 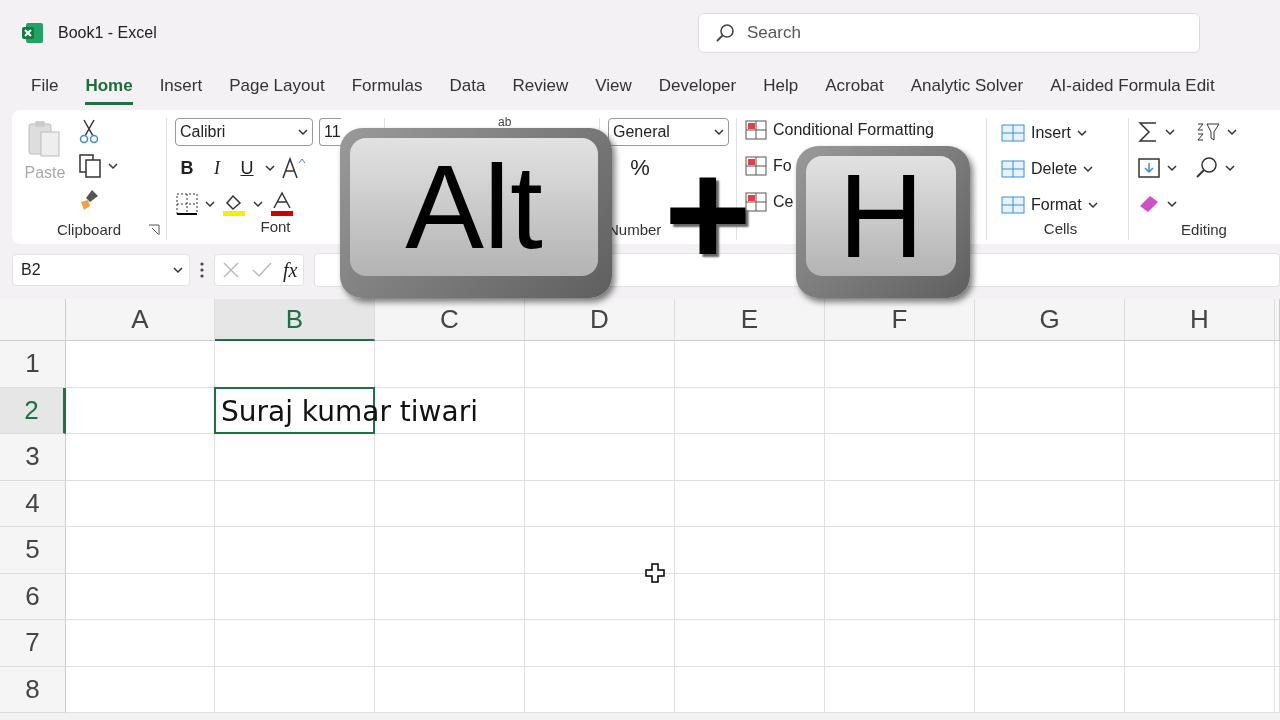 What do you see at coordinates (33, 457) in the screenshot?
I see `row-header: 3` at bounding box center [33, 457].